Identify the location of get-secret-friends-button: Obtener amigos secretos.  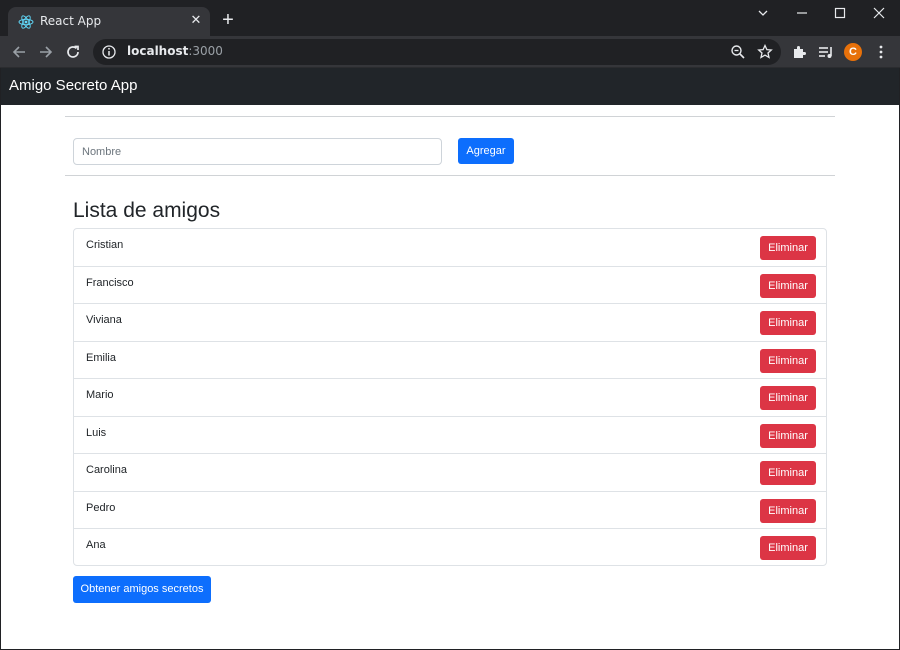
(142, 589).